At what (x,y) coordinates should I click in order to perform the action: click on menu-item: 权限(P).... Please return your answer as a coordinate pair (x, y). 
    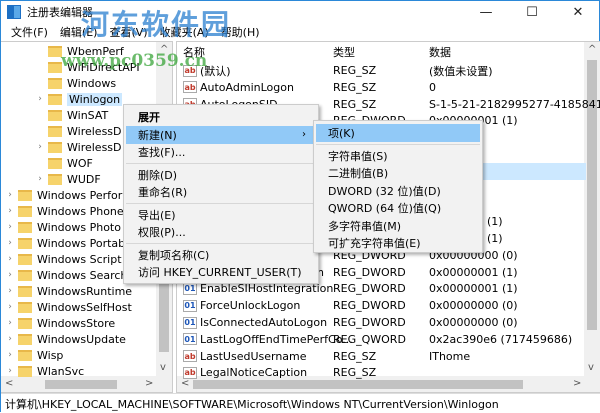
    Looking at the image, I should click on (221, 232).